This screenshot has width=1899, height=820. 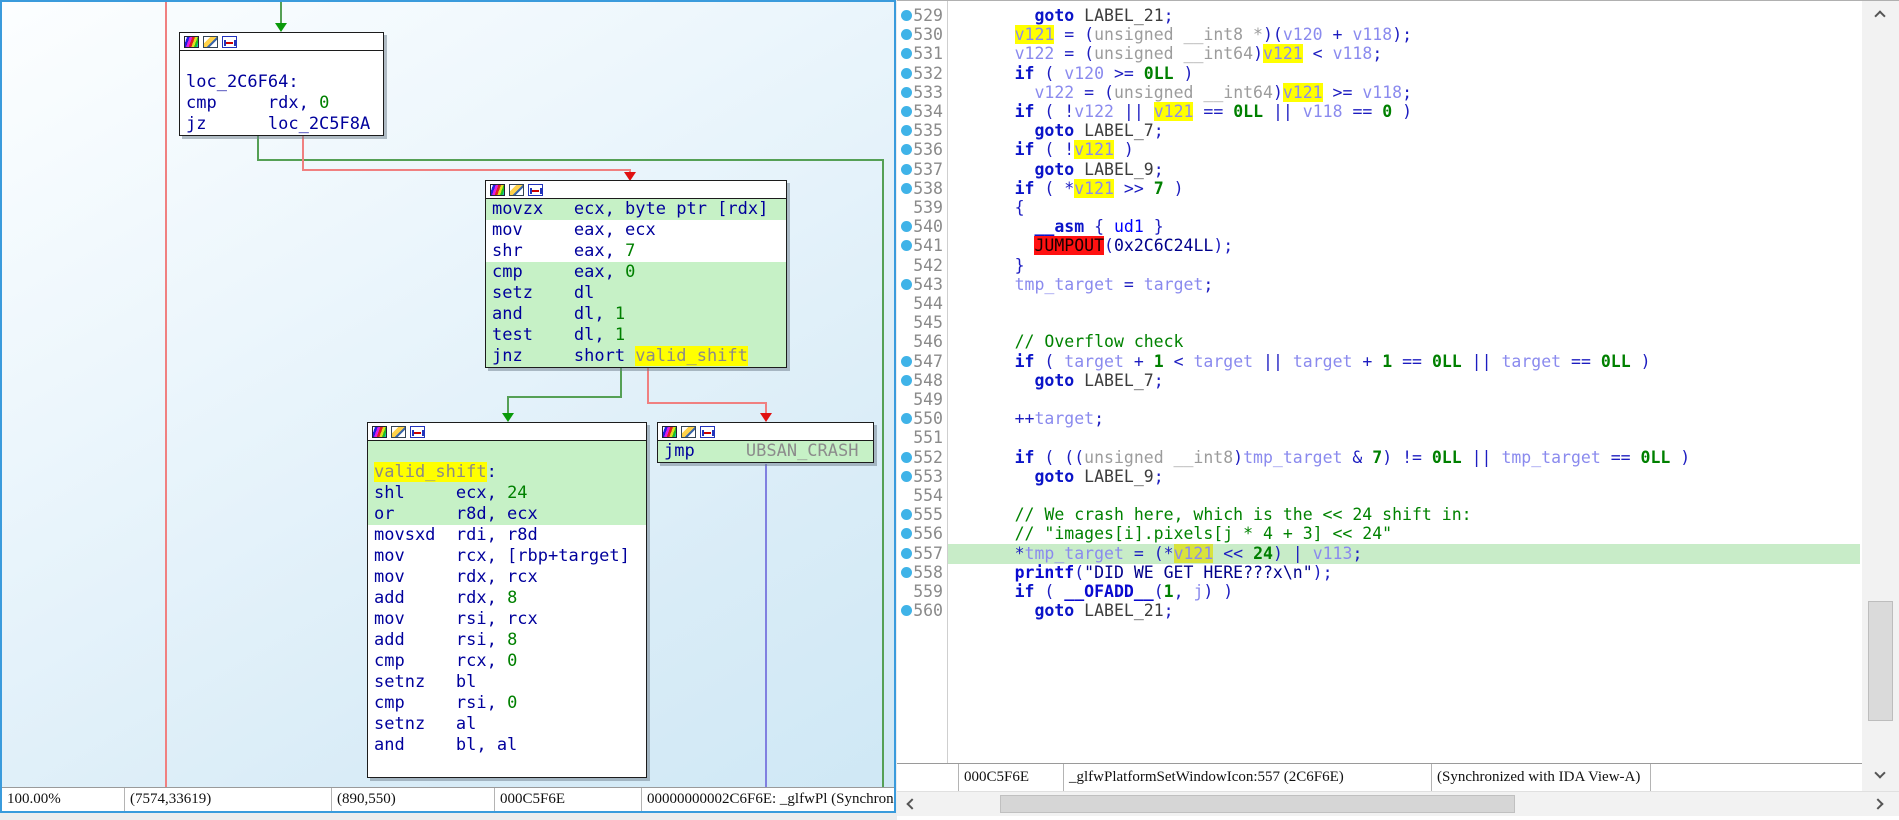 What do you see at coordinates (1379, 342) in the screenshot?
I see `pseudocode-line: 546 // Overflow check` at bounding box center [1379, 342].